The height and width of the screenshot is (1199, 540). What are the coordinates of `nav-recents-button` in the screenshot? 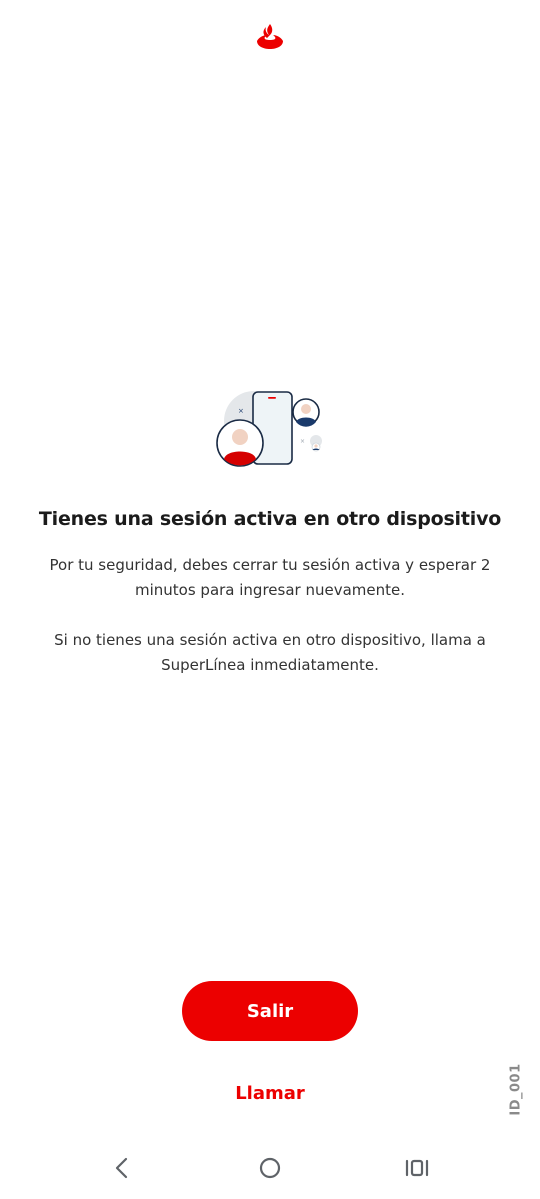 It's located at (417, 1168).